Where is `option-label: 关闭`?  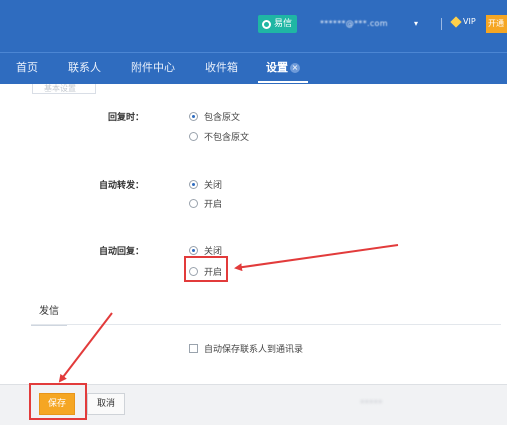 option-label: 关闭 is located at coordinates (213, 186).